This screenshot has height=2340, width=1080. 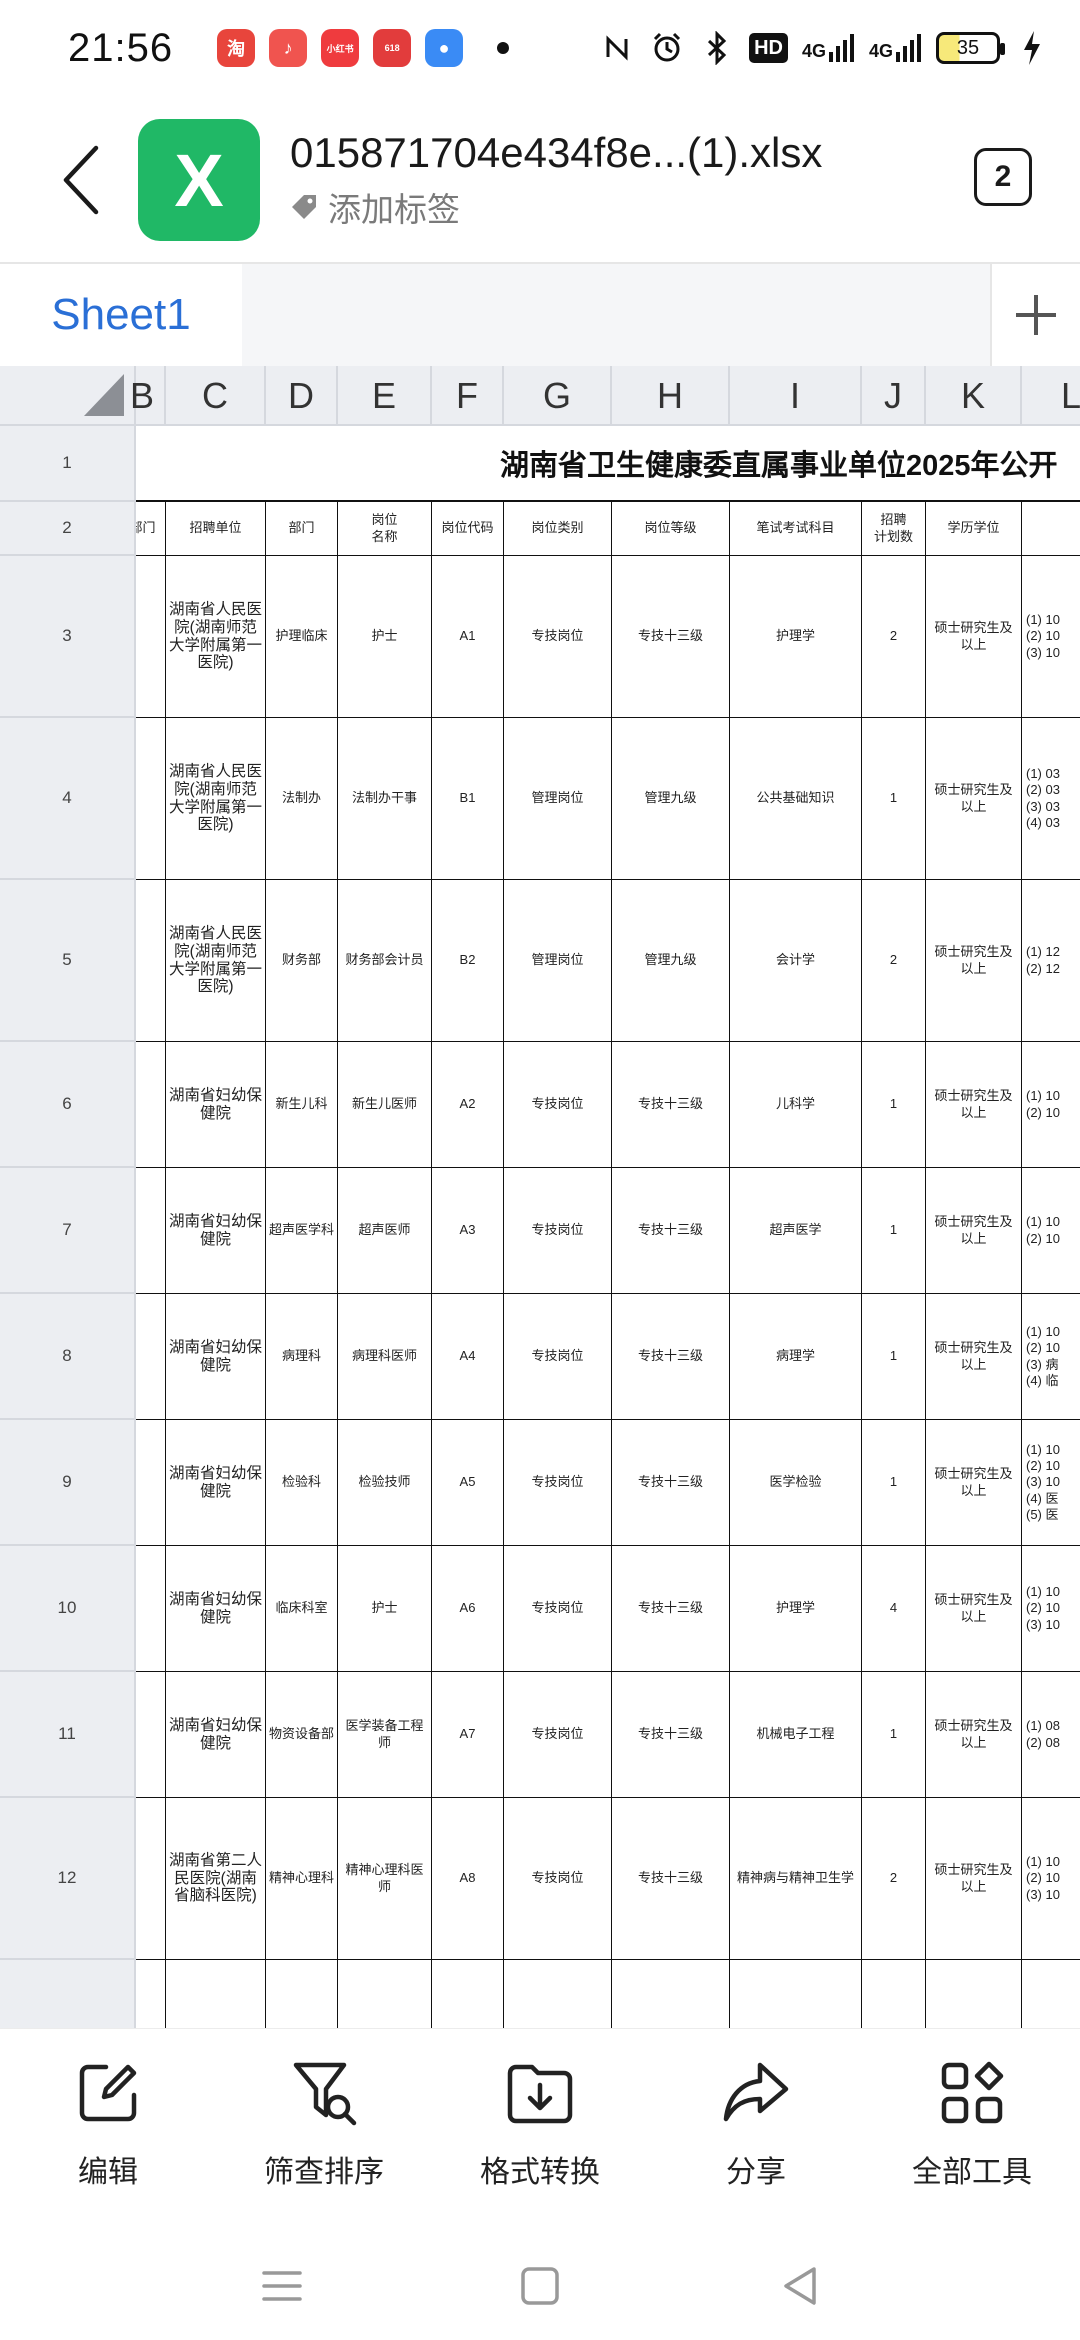 What do you see at coordinates (972, 2125) in the screenshot?
I see `all-tools-button: 全部工具` at bounding box center [972, 2125].